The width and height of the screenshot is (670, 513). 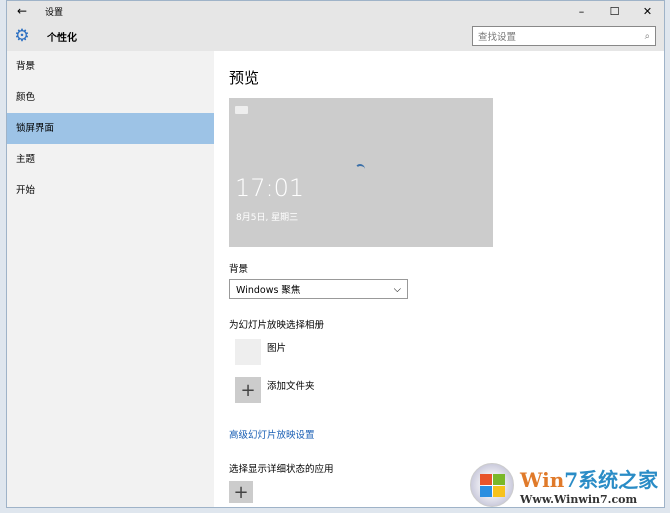 What do you see at coordinates (110, 66) in the screenshot?
I see `sidebar-item-background: 背景` at bounding box center [110, 66].